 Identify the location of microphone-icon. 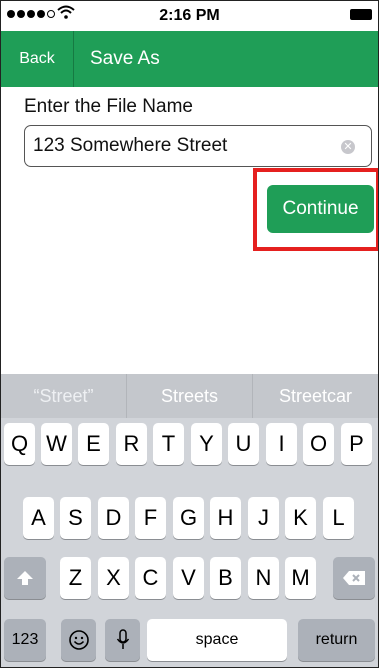
(122, 639).